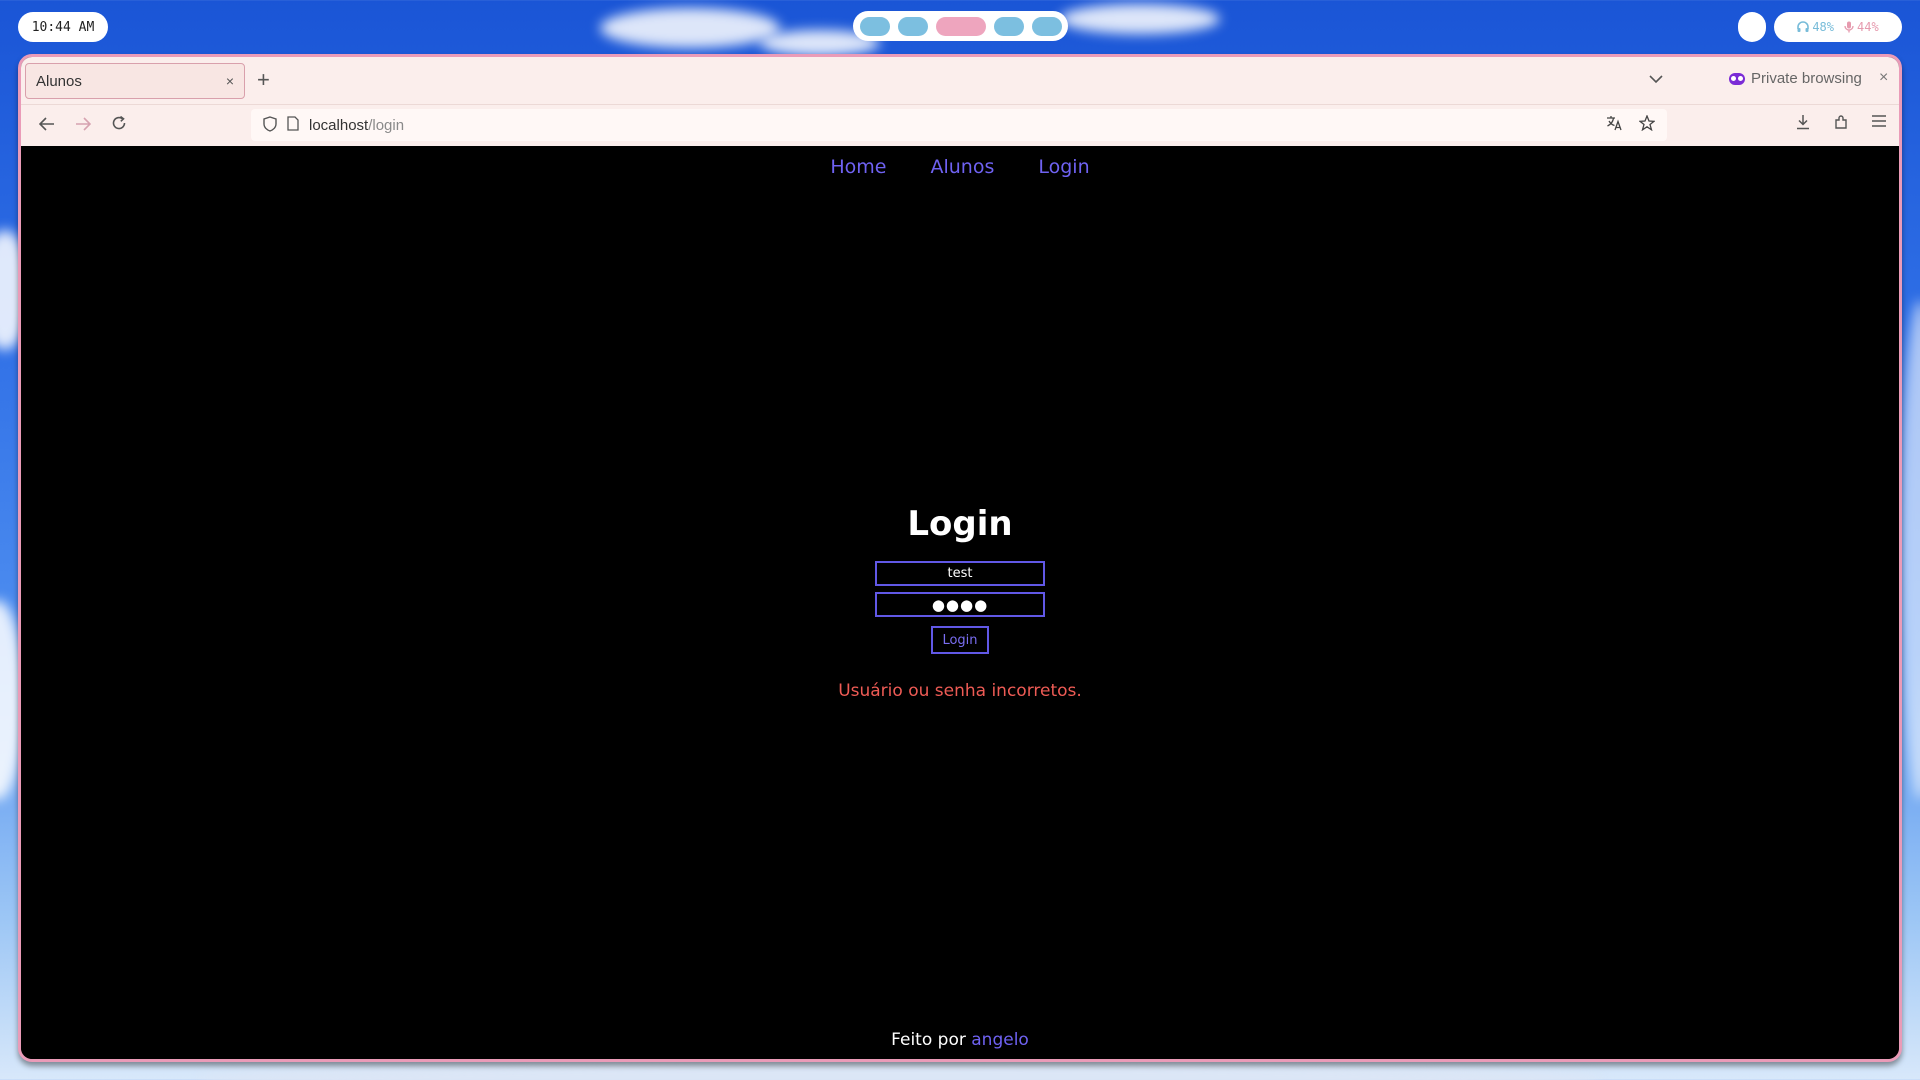 The image size is (1920, 1080). Describe the element at coordinates (46, 125) in the screenshot. I see `back-arrow-icon` at that location.